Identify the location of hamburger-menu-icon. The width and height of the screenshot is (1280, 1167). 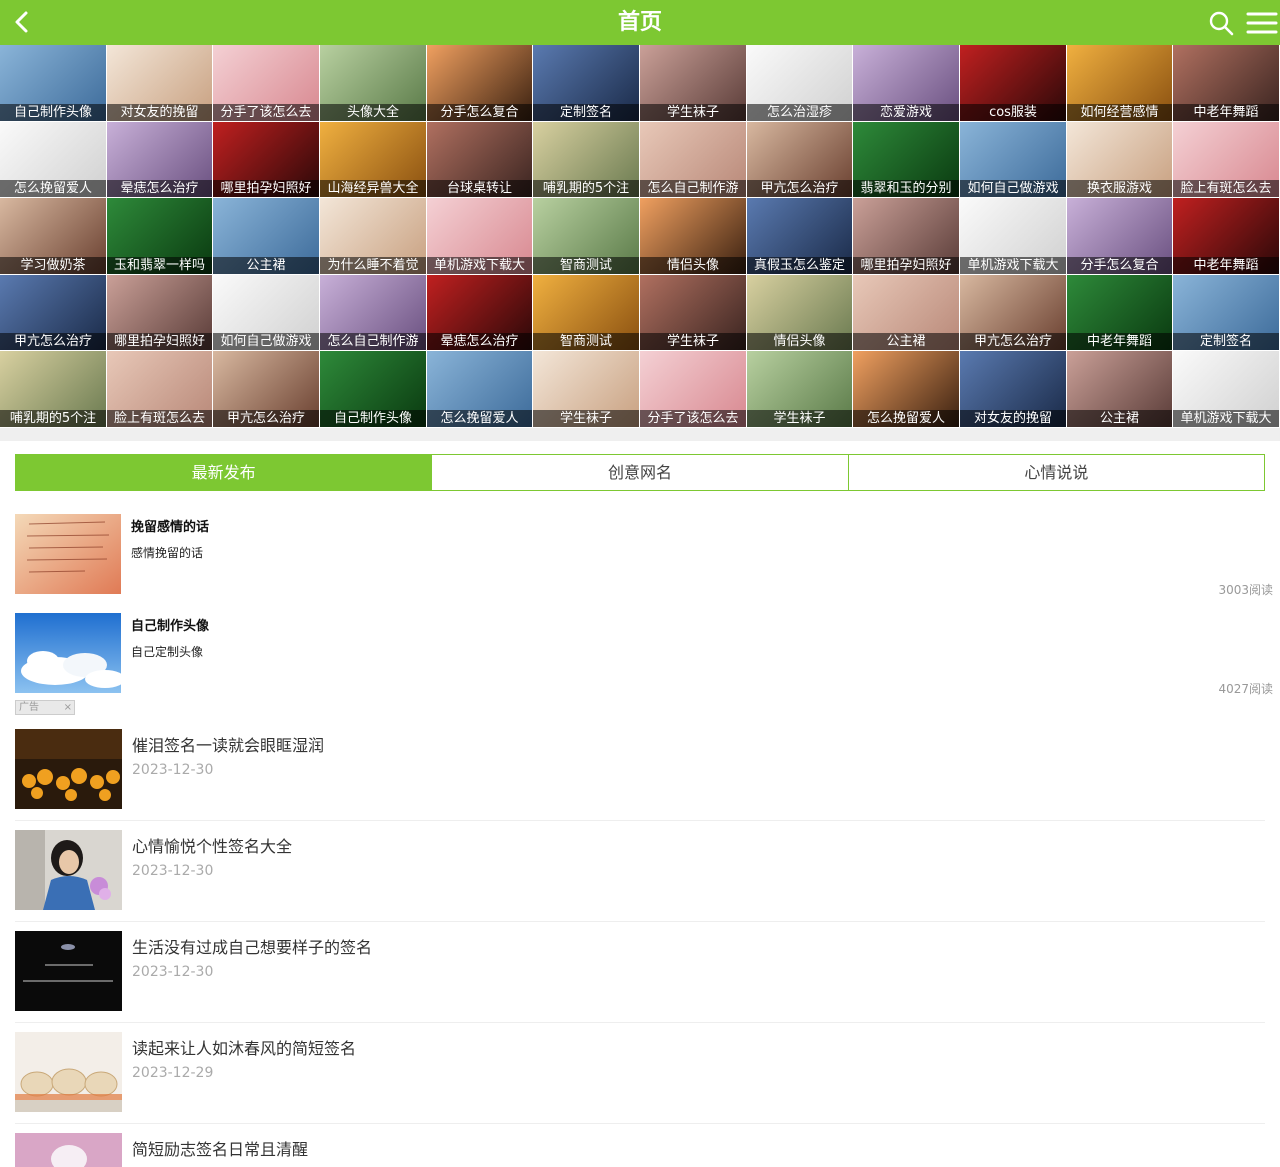
(1262, 23).